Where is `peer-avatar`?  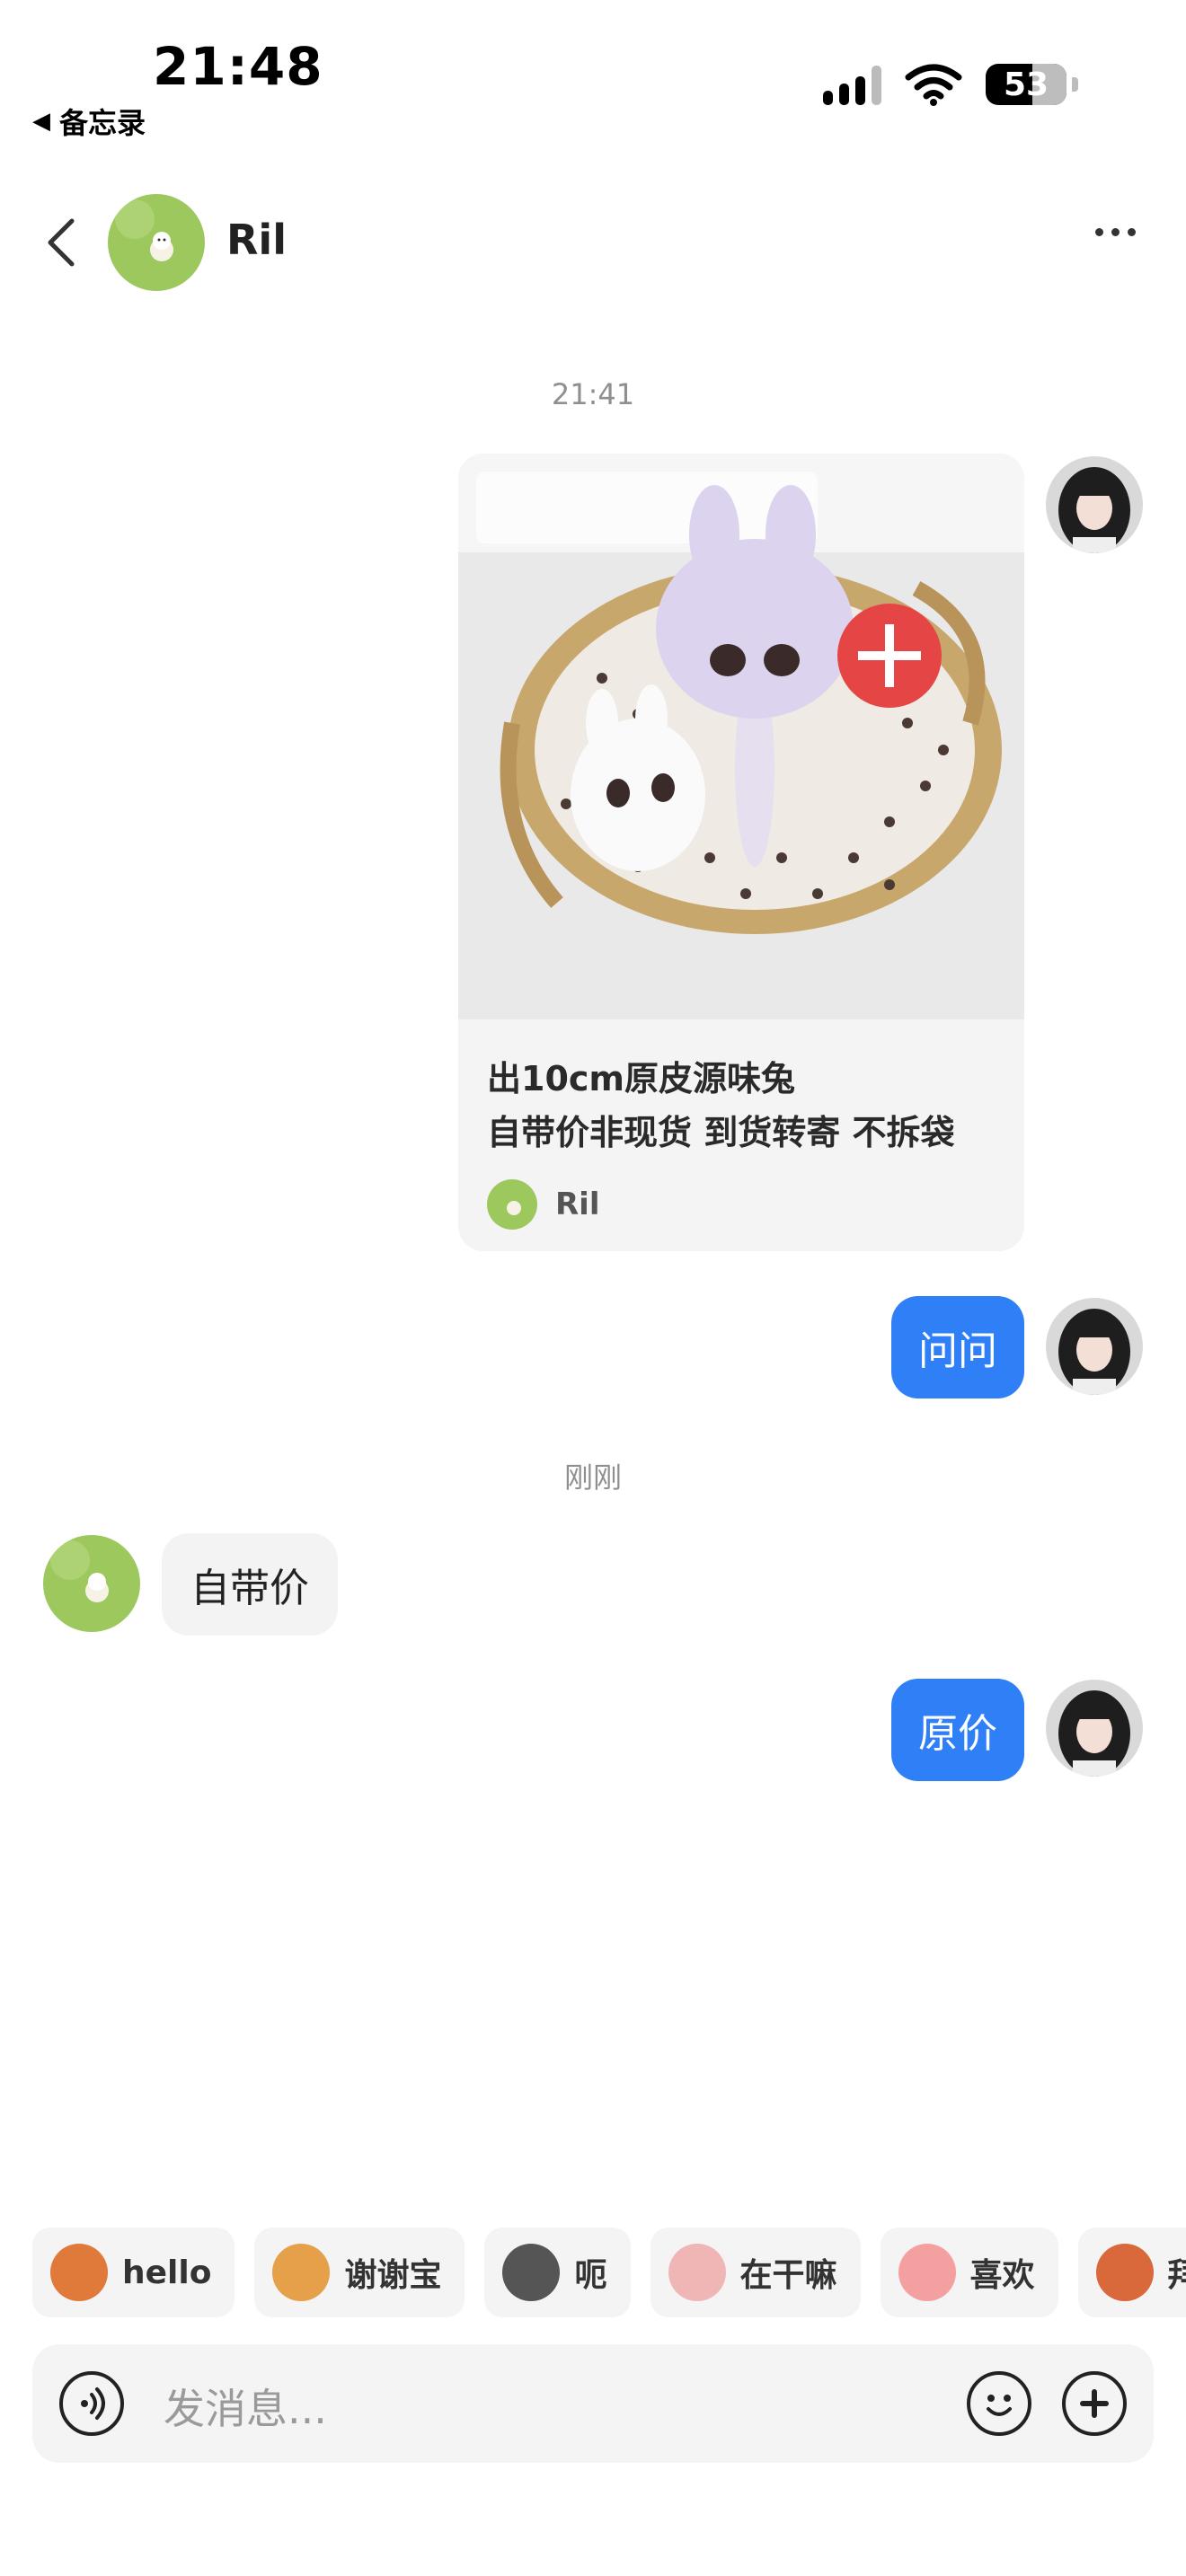 peer-avatar is located at coordinates (91, 1583).